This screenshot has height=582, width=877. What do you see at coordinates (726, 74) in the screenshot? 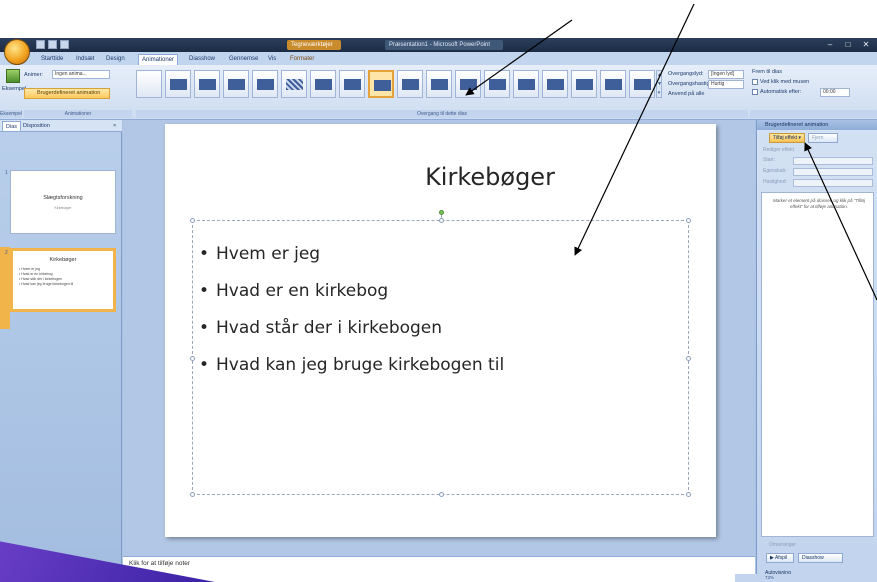
I see `transition-sound-dropdown: [Ingen lyd]` at bounding box center [726, 74].